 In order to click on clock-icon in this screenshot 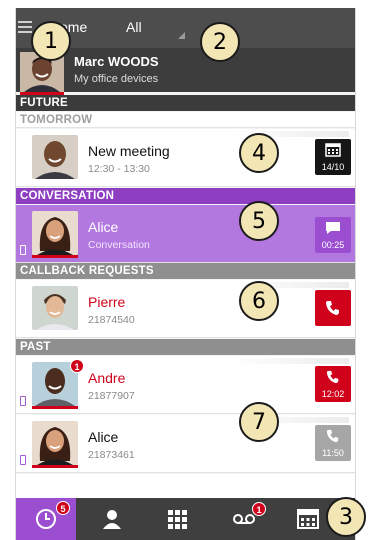, I will do `click(46, 519)`.